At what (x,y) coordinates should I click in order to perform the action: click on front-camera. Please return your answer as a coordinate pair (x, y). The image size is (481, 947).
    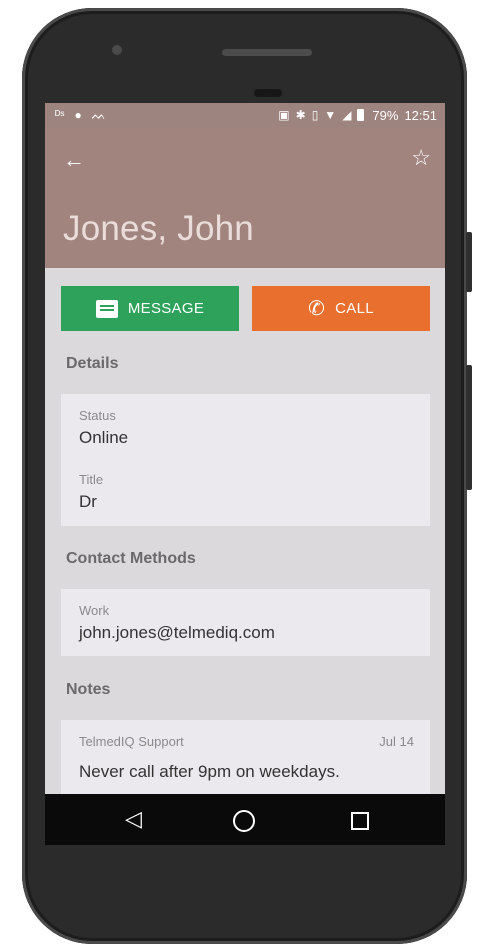
    Looking at the image, I should click on (117, 50).